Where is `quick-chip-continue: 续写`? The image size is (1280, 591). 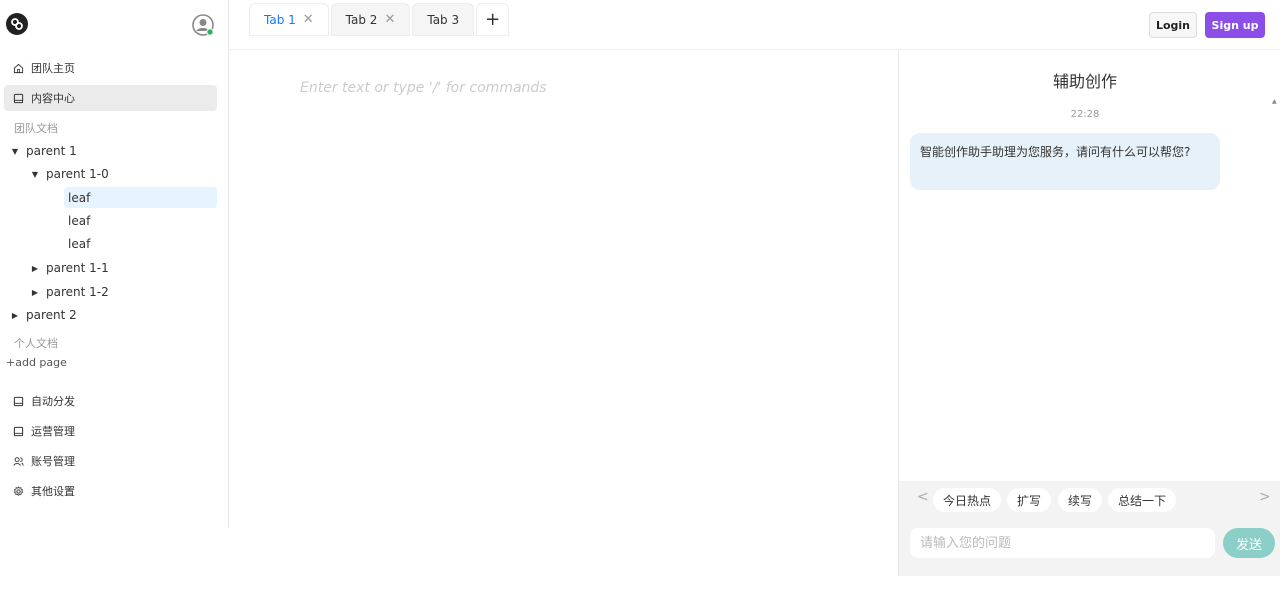 quick-chip-continue: 续写 is located at coordinates (1080, 500).